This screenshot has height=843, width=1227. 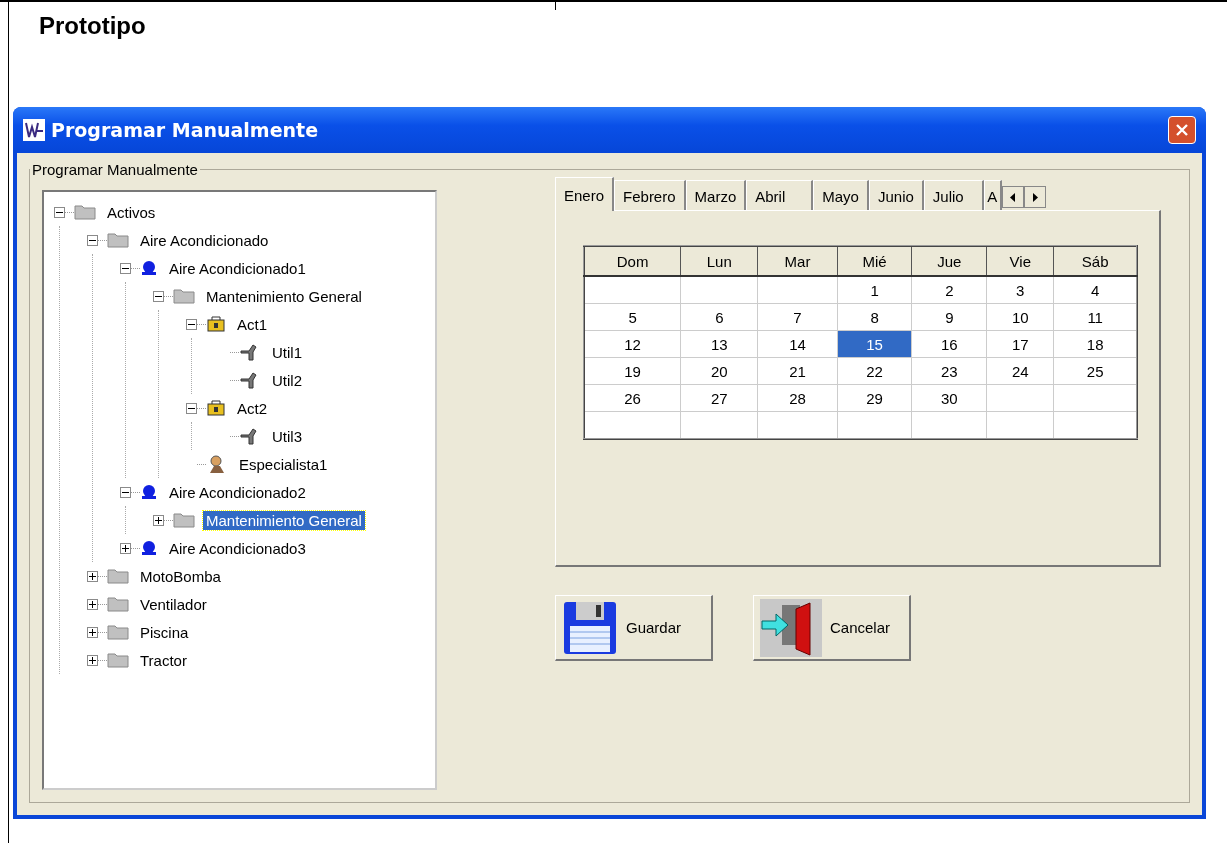 What do you see at coordinates (791, 627) in the screenshot?
I see `exit-door-icon` at bounding box center [791, 627].